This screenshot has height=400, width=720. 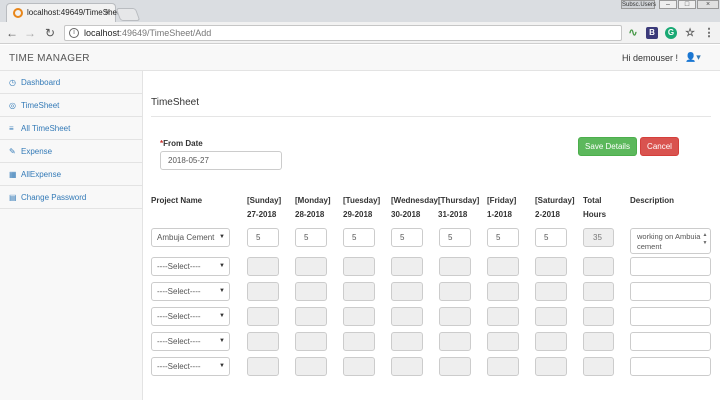 What do you see at coordinates (551, 237) in the screenshot?
I see `hours-input-saturday: 5` at bounding box center [551, 237].